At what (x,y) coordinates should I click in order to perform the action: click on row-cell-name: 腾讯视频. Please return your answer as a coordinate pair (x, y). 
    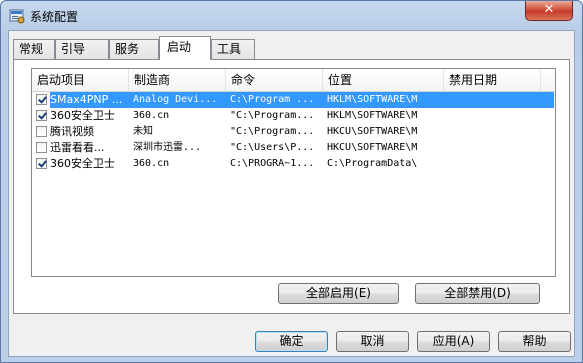
    Looking at the image, I should click on (72, 131).